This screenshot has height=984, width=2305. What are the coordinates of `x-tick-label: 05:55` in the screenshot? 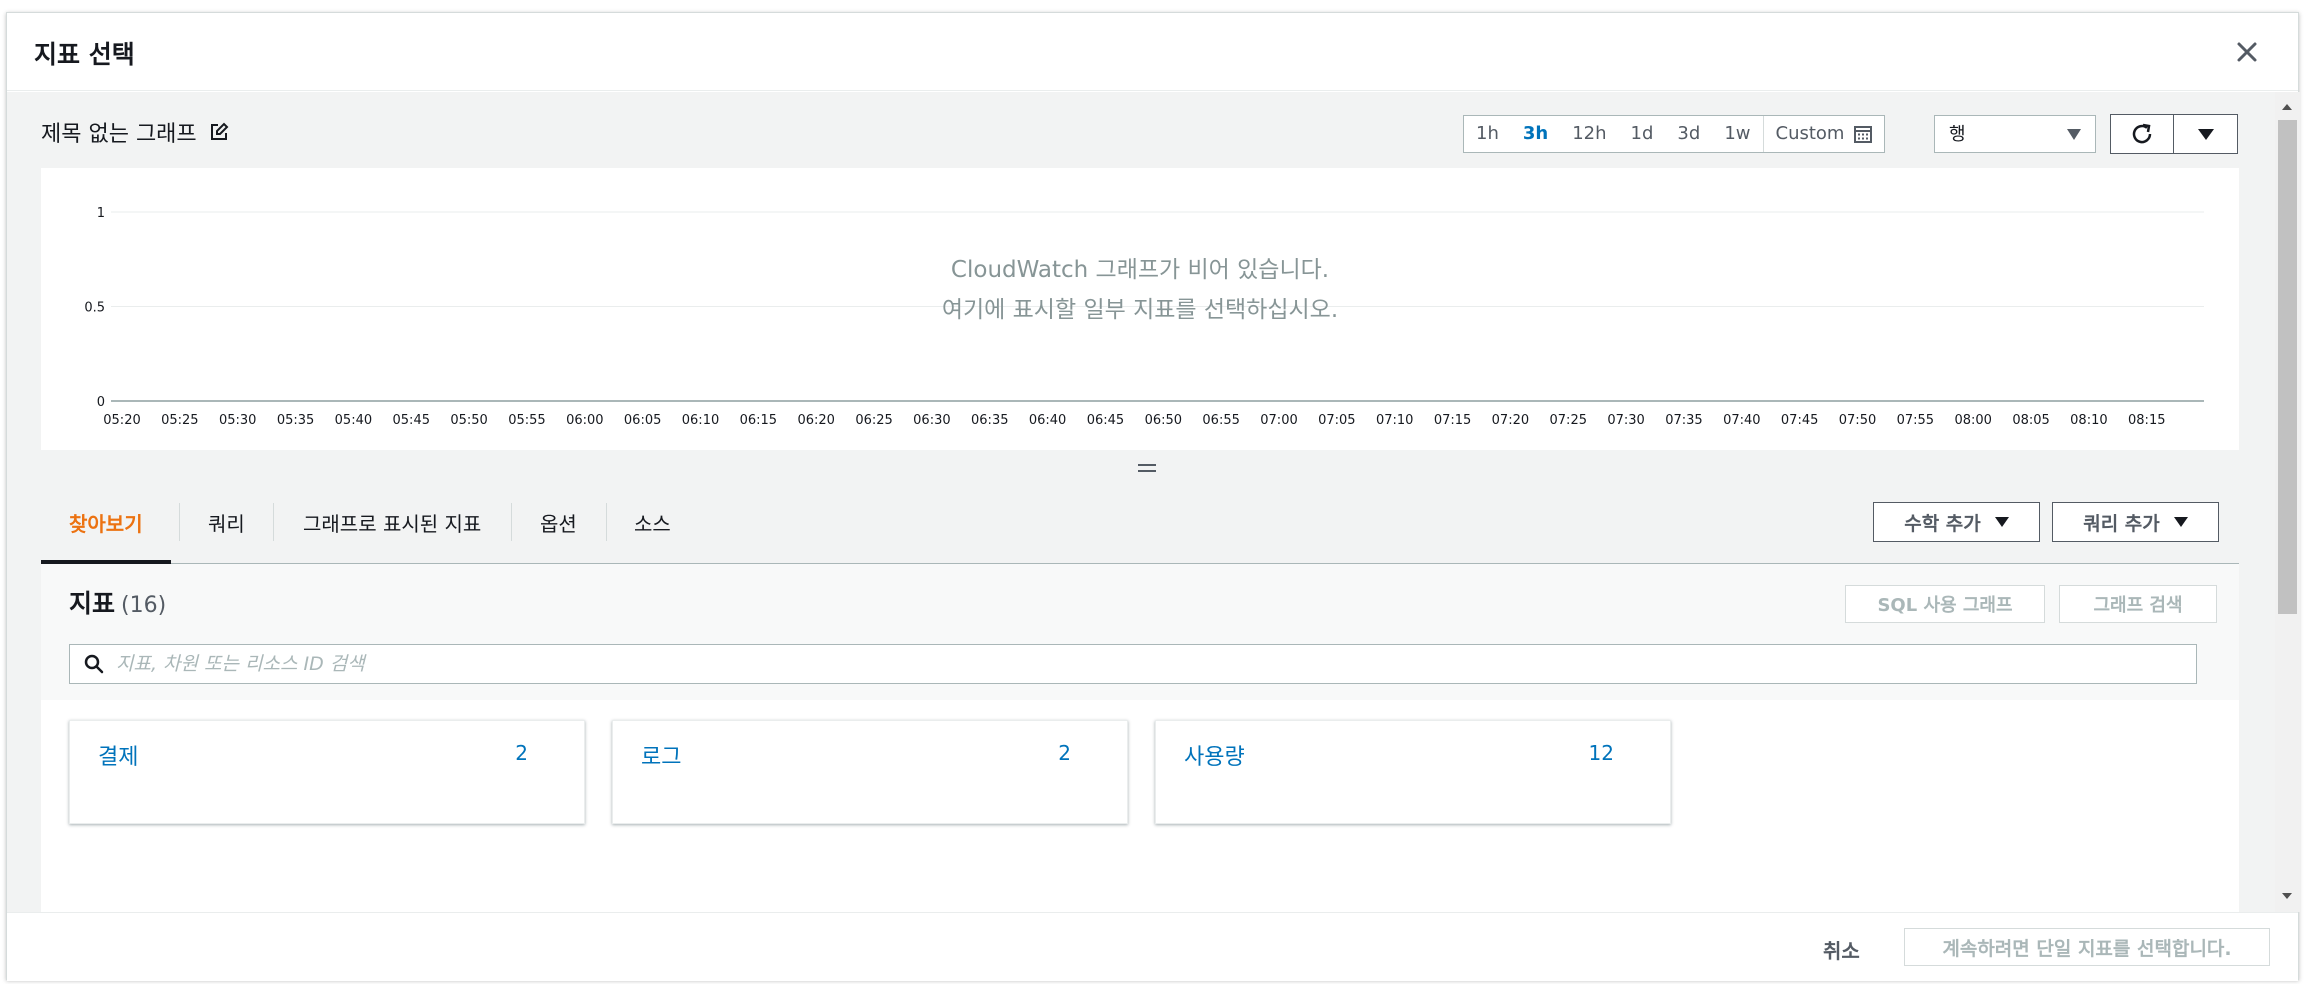 It's located at (526, 420).